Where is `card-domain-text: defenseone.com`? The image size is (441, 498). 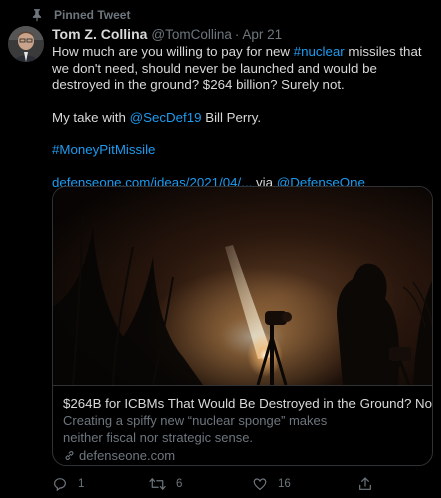 card-domain-text: defenseone.com is located at coordinates (127, 455).